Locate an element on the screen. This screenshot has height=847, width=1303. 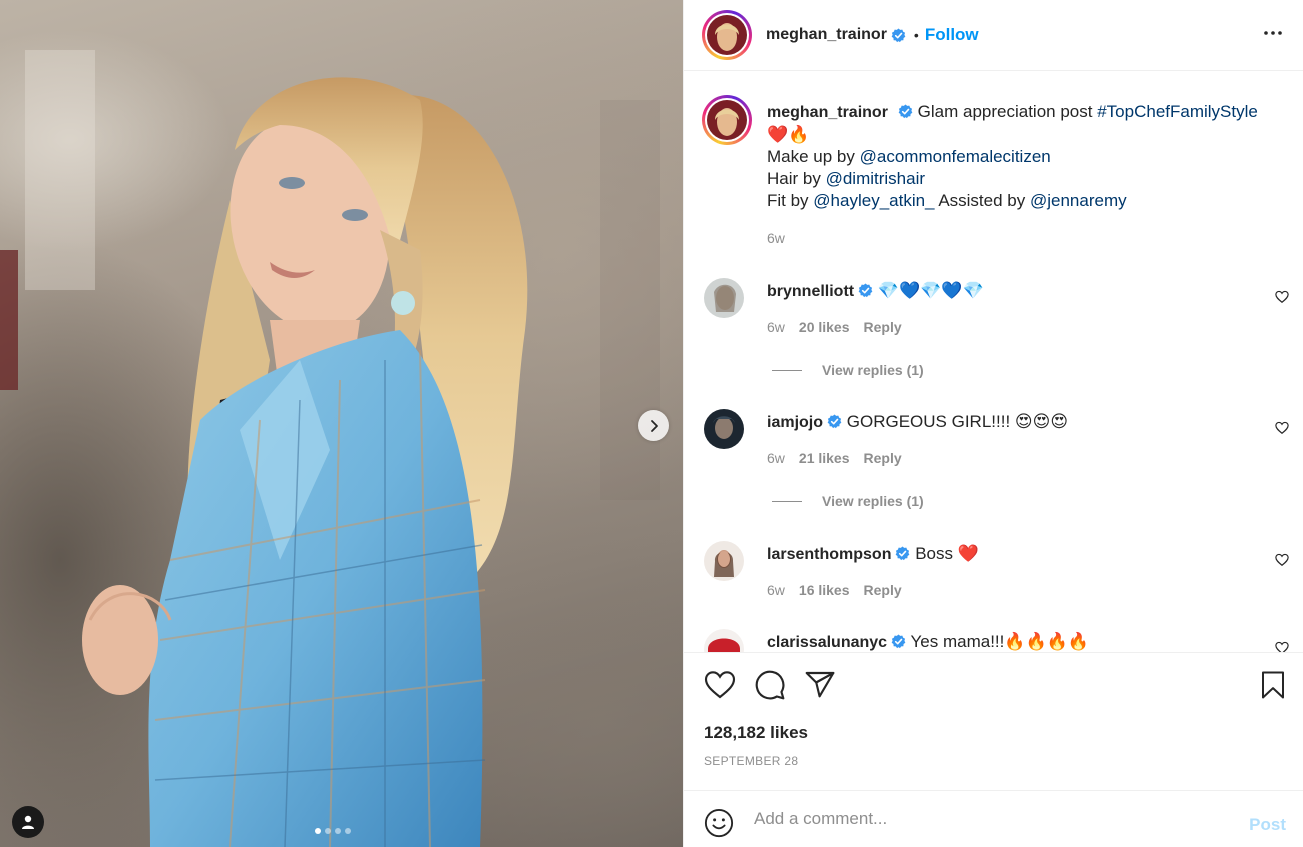
caption-text-prefix: Glam appreciation post is located at coordinates (1005, 111).